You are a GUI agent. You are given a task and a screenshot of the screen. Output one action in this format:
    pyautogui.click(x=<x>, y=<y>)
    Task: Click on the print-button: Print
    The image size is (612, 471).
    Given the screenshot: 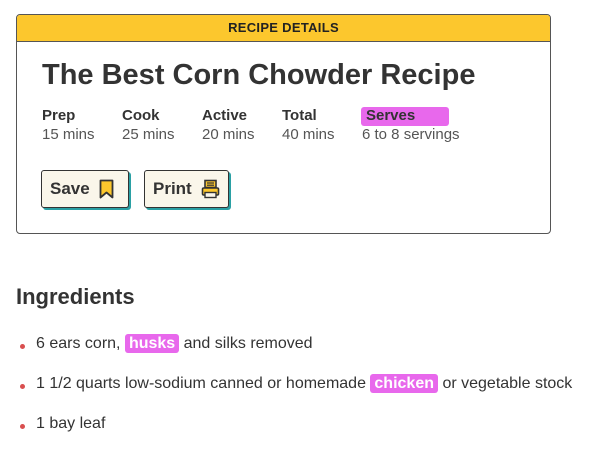 What is the action you would take?
    pyautogui.click(x=186, y=189)
    